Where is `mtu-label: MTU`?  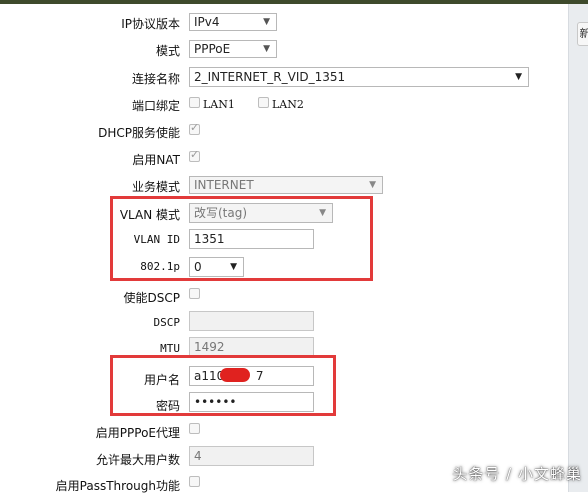
mtu-label: MTU is located at coordinates (170, 348).